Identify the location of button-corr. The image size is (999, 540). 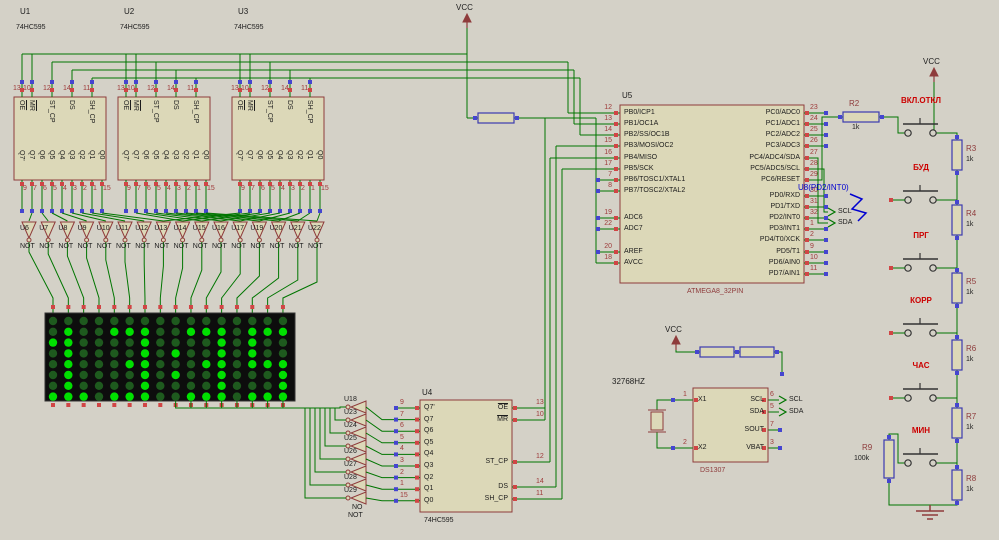
(921, 328).